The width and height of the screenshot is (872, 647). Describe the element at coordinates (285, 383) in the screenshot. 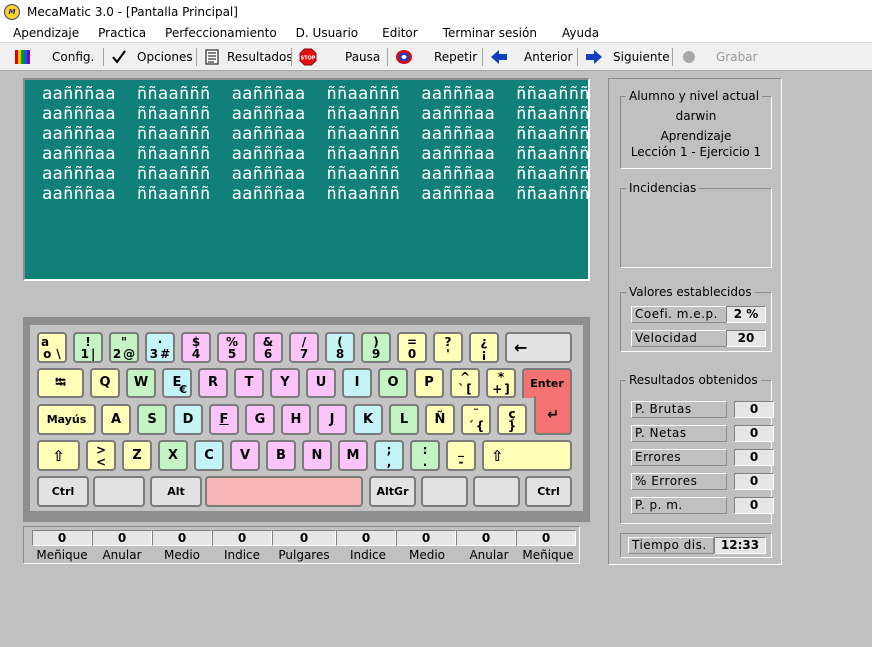

I see `key-y: Y` at that location.